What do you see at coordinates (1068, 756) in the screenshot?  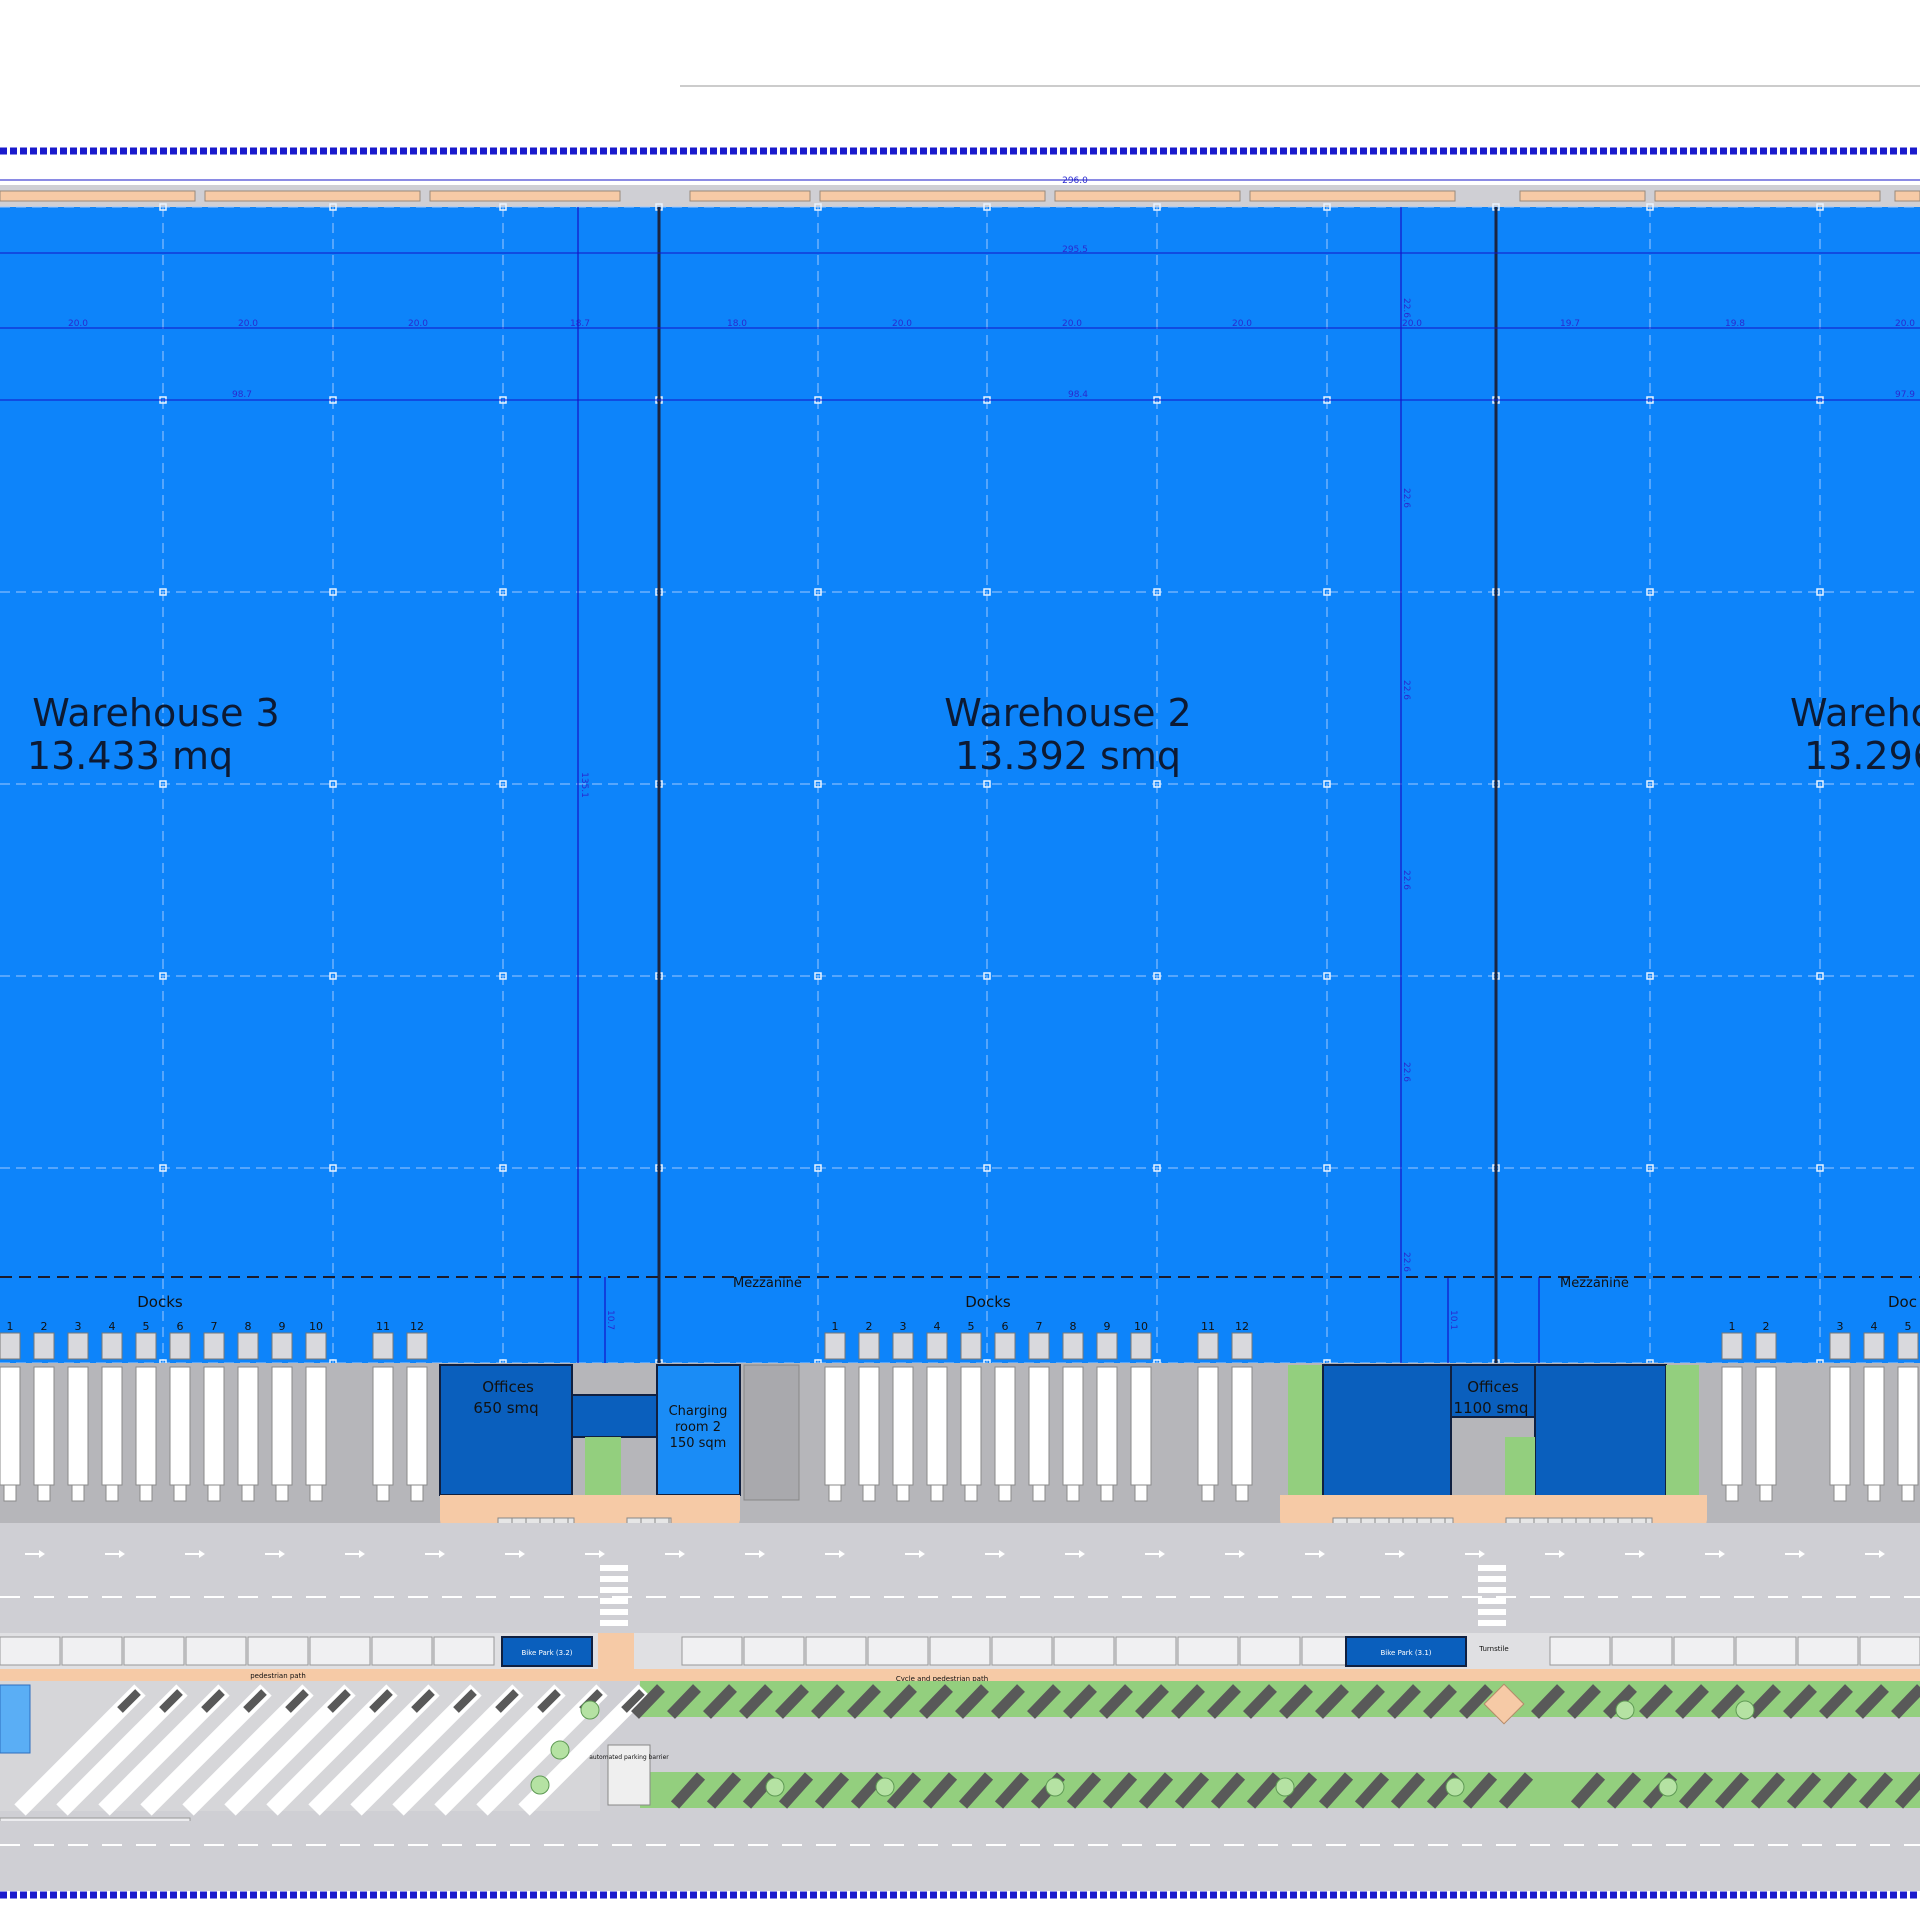 I see `warehouse-2-area: 13.392 smq` at bounding box center [1068, 756].